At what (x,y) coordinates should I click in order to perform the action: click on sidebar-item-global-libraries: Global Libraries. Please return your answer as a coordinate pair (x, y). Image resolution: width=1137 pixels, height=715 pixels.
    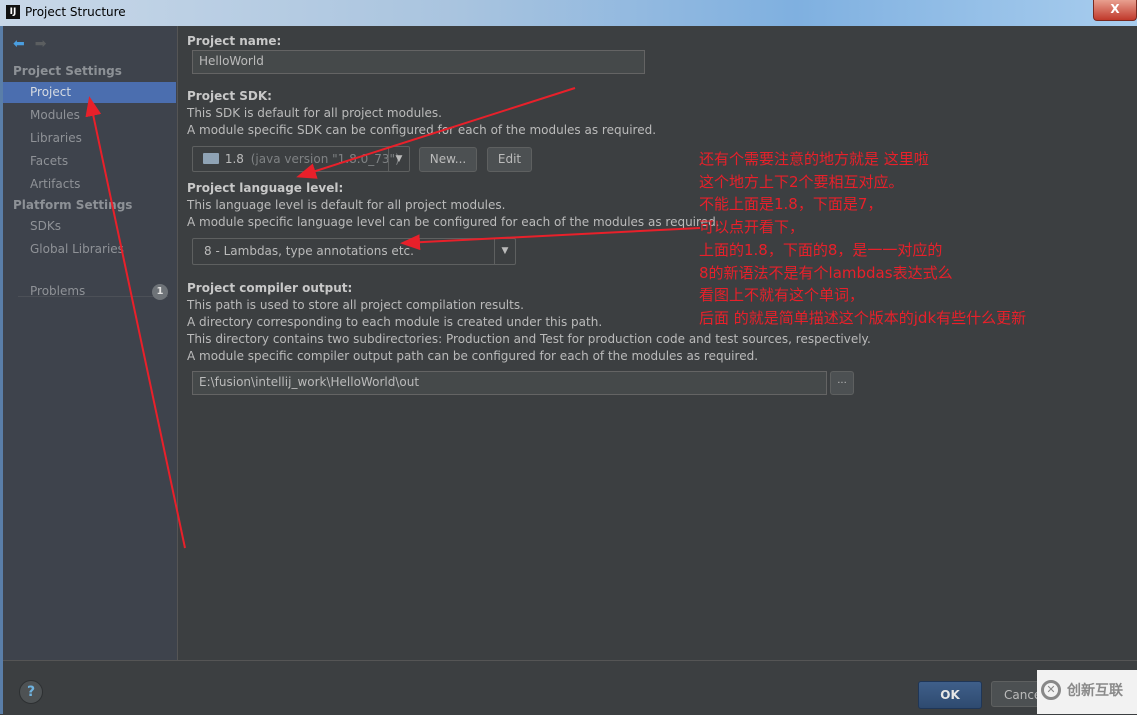
    Looking at the image, I should click on (89, 249).